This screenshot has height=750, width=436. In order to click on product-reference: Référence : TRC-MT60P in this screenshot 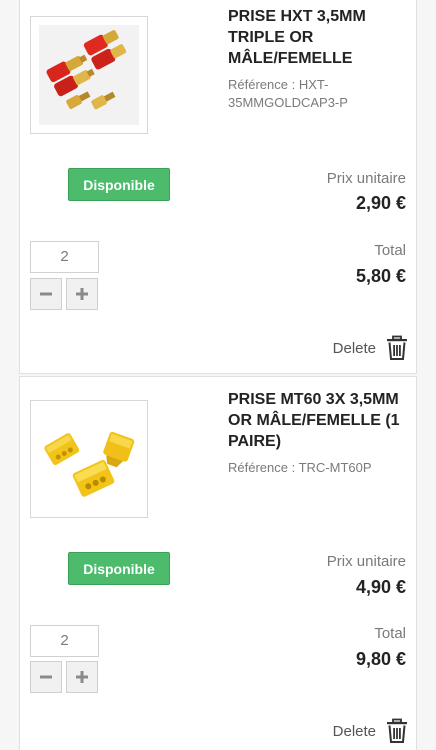, I will do `click(300, 467)`.